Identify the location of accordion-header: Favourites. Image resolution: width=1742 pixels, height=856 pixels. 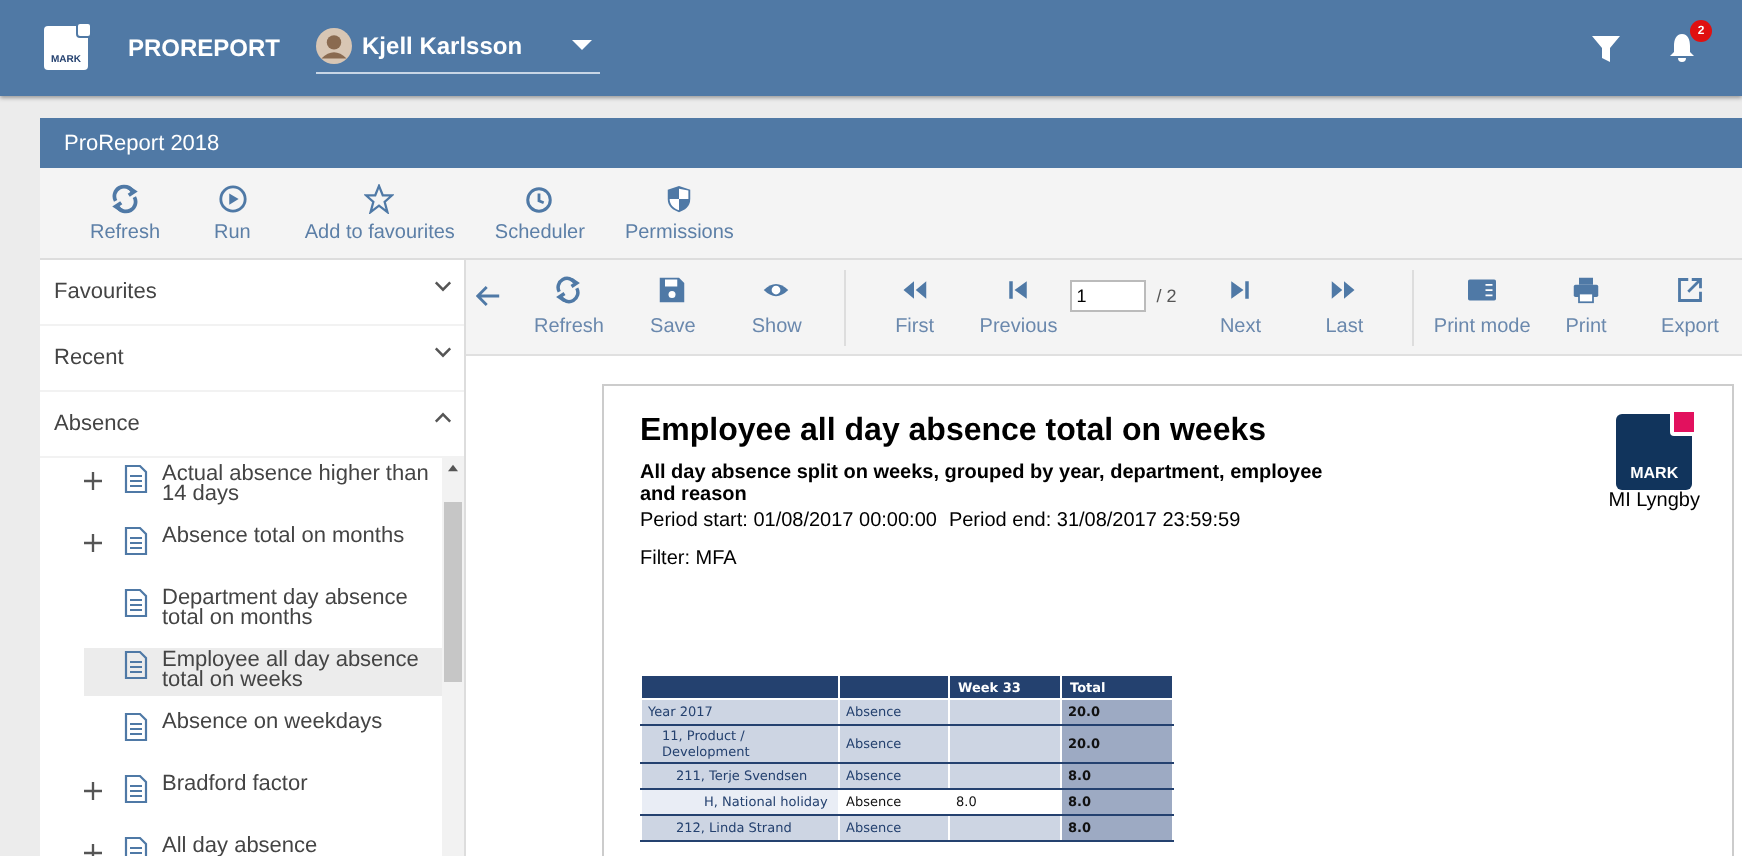
(252, 292).